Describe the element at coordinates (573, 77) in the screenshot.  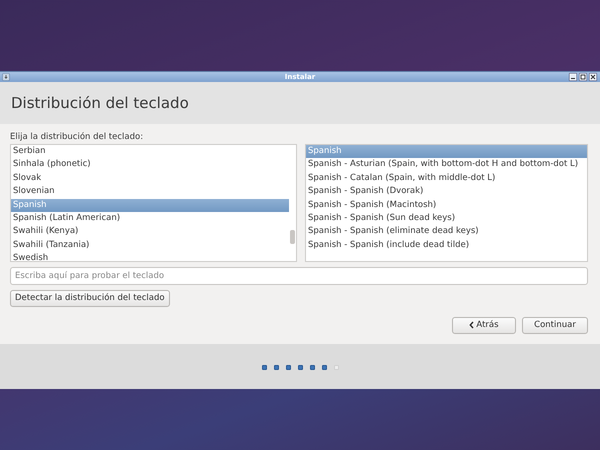
I see `minimize-icon` at that location.